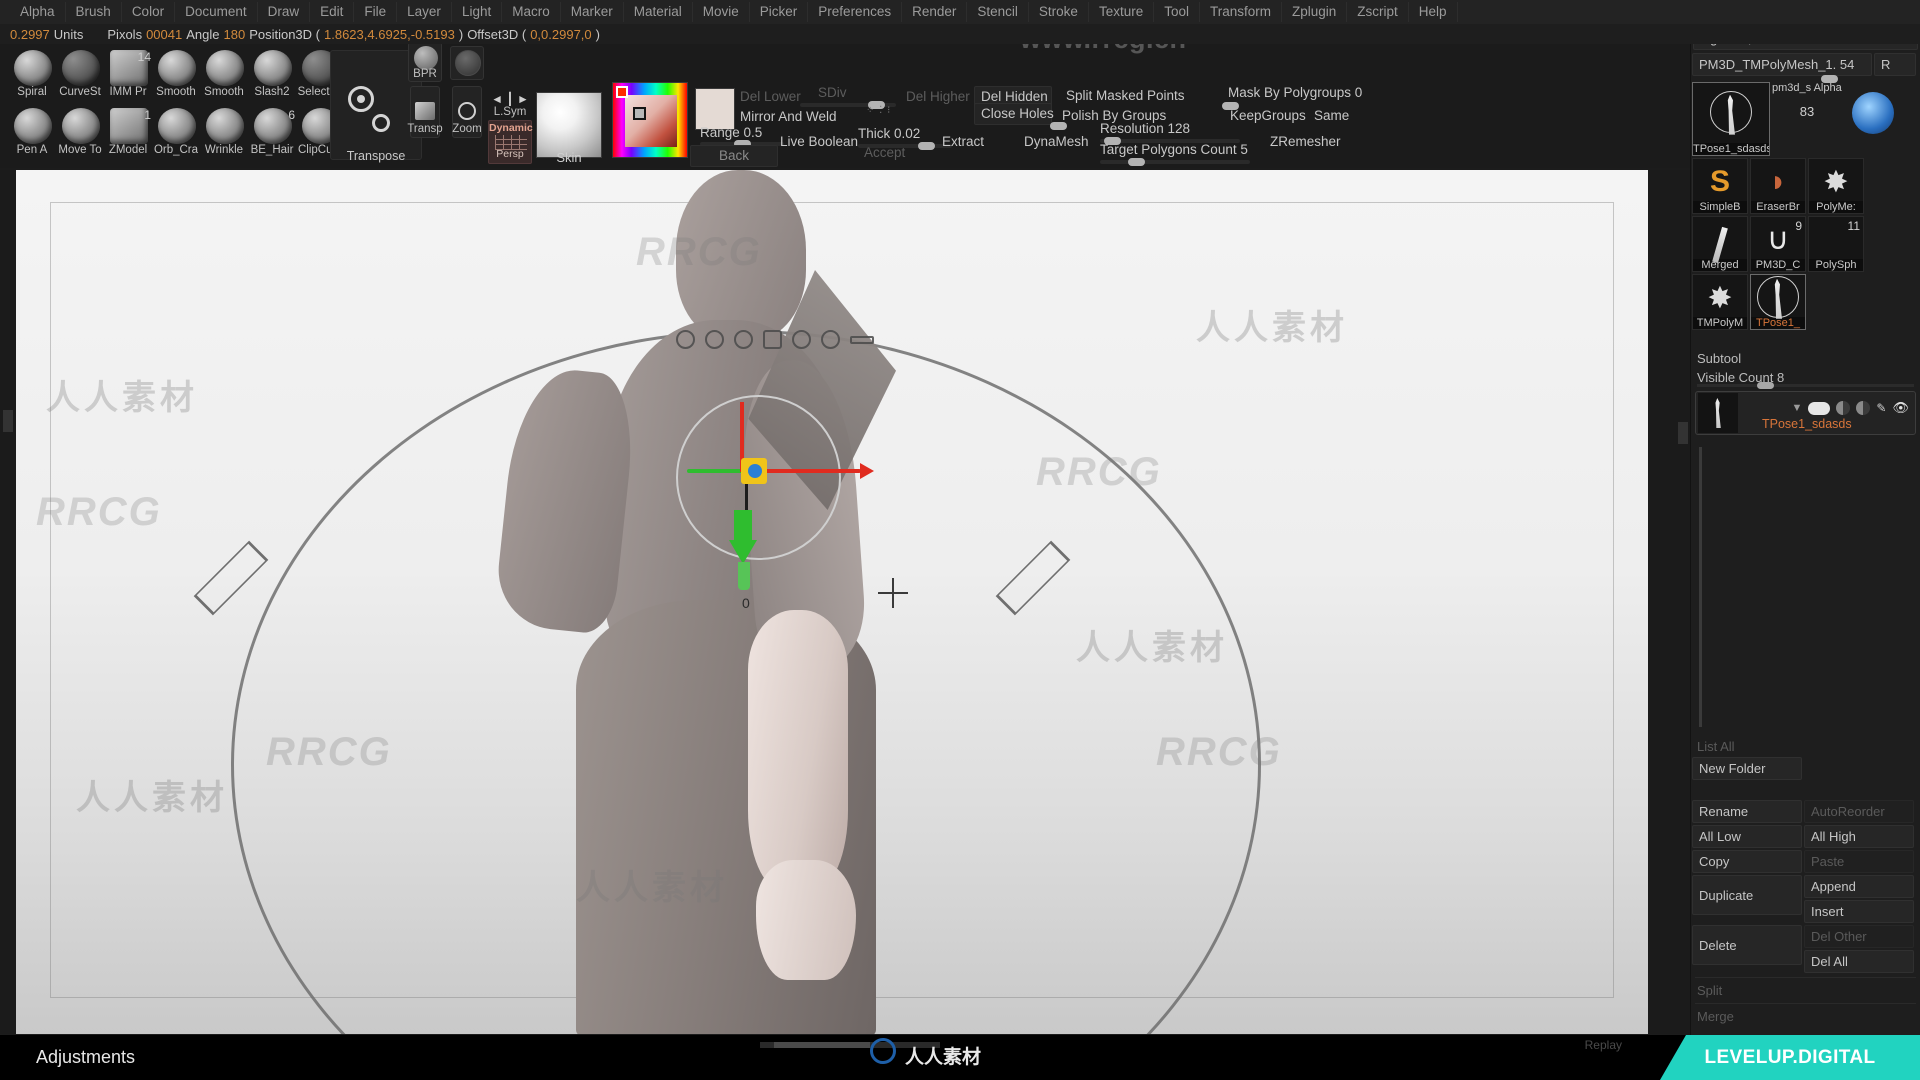  I want to click on thick-slider-knob, so click(926, 146).